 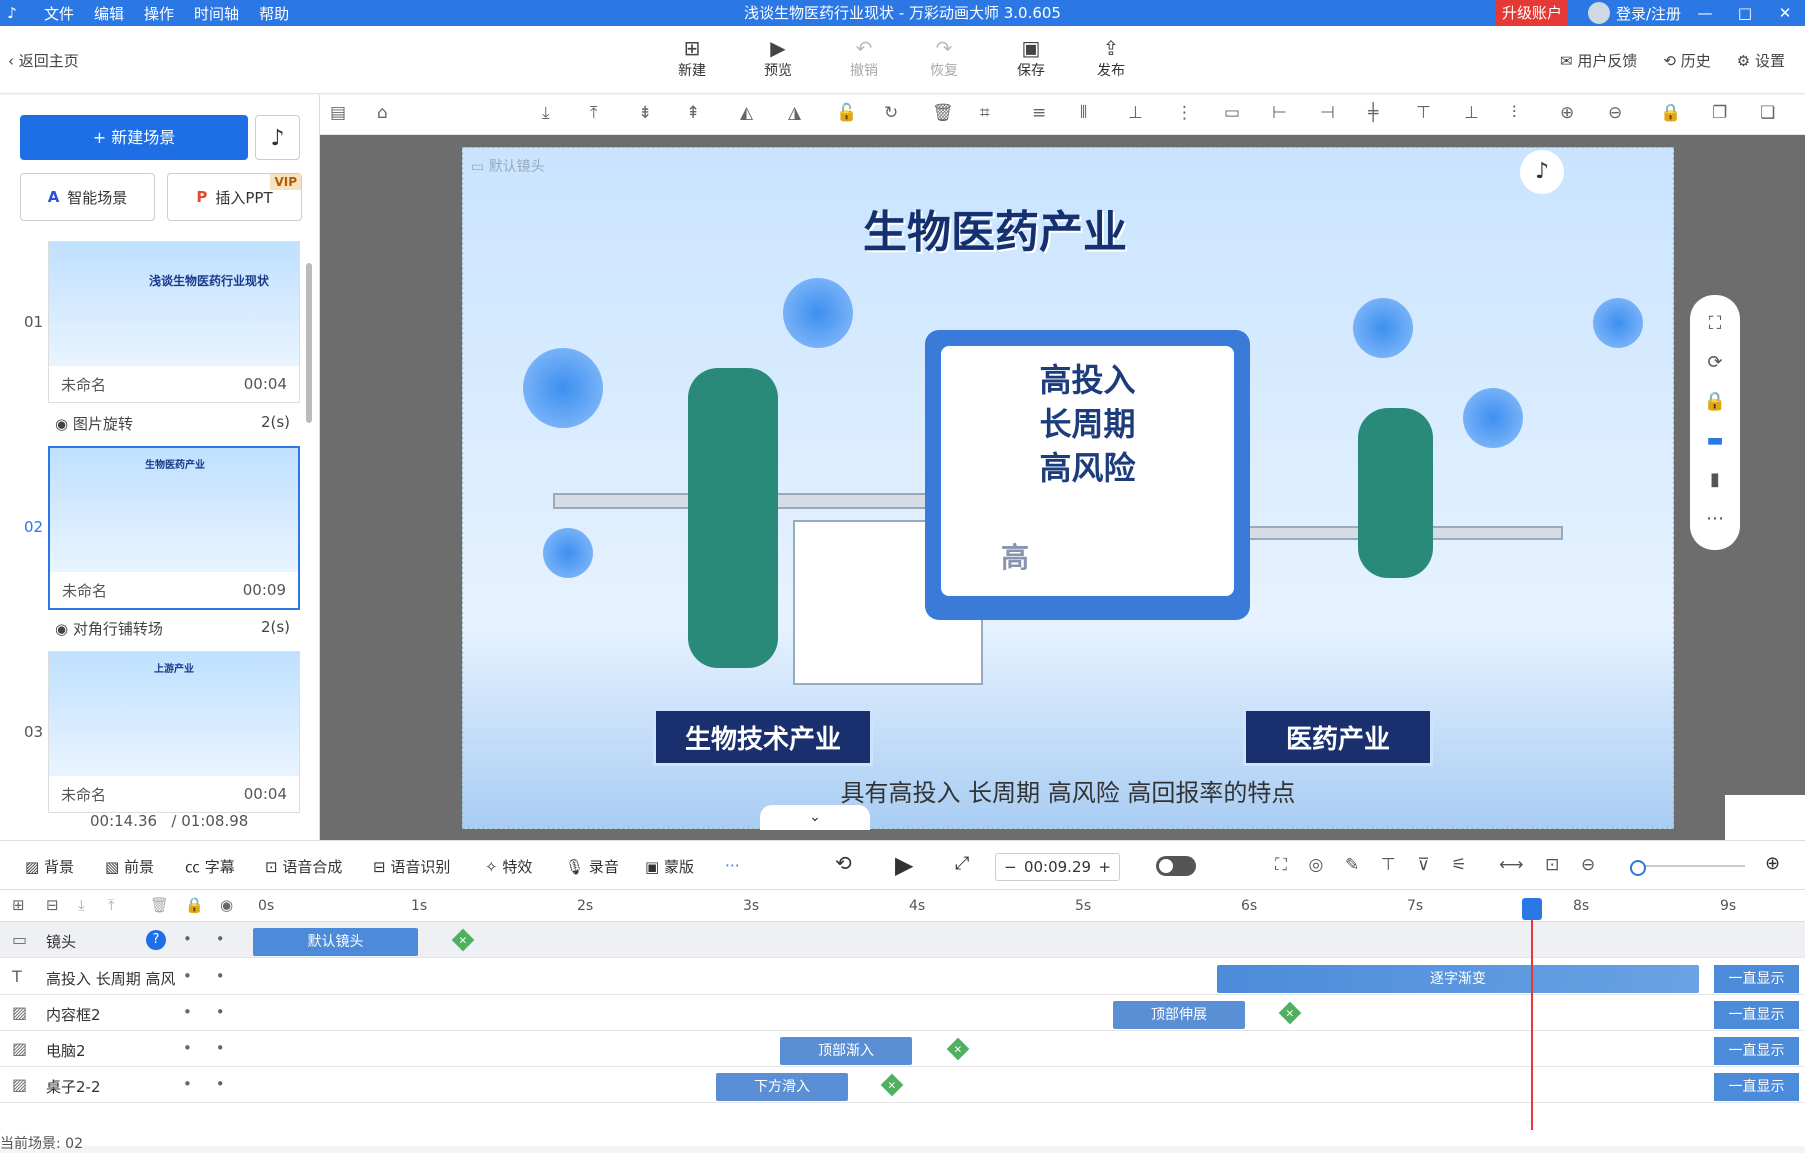 I want to click on record-button: 🎙 录音, so click(x=592, y=866).